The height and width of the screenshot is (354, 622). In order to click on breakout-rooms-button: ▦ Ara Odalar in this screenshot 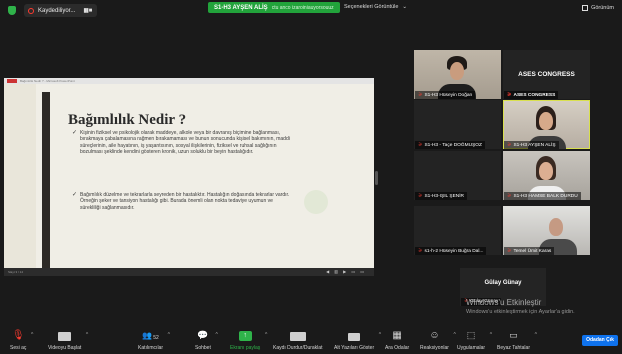, I will do `click(397, 340)`.